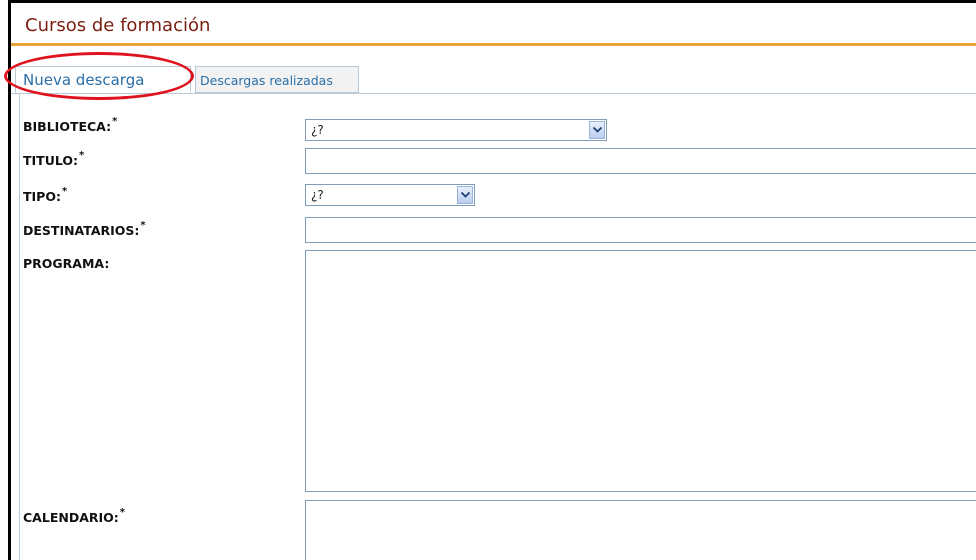  I want to click on biblioteca-select: ¿?, so click(456, 130).